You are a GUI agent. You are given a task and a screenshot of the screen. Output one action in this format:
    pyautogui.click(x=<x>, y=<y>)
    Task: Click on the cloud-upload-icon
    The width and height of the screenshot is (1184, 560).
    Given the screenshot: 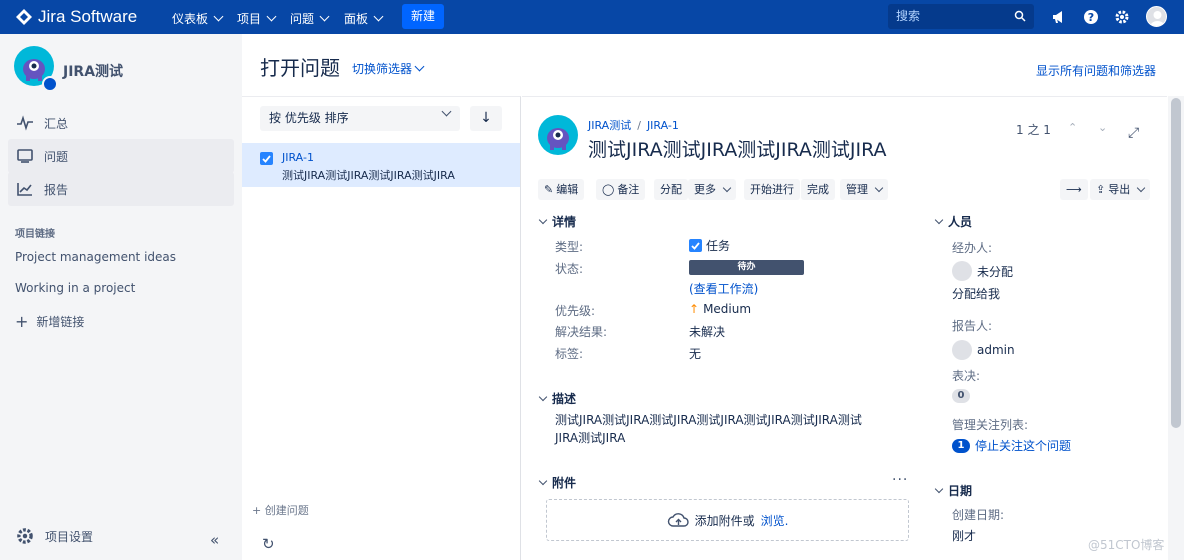 What is the action you would take?
    pyautogui.click(x=678, y=520)
    